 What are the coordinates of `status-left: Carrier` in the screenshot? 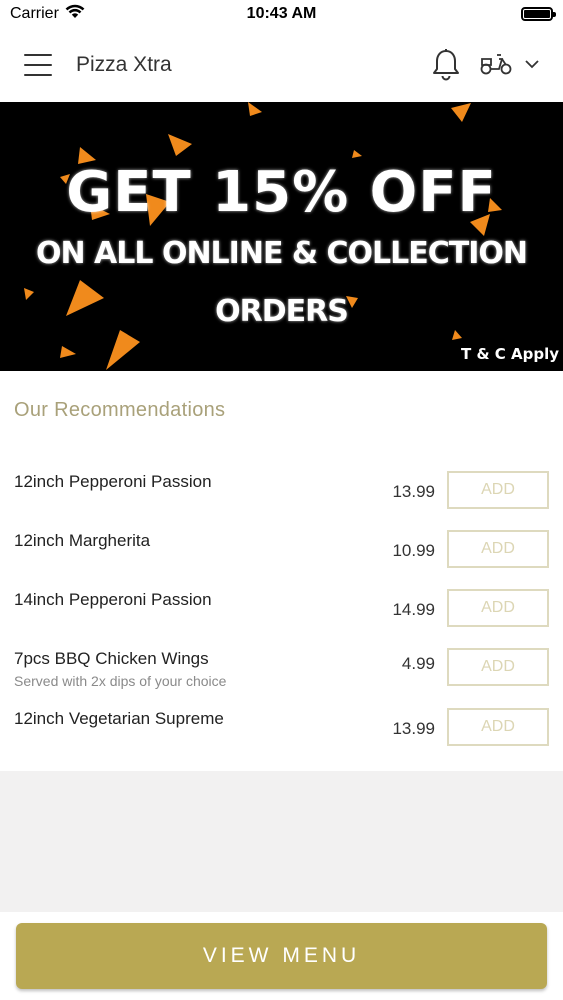 It's located at (47, 14).